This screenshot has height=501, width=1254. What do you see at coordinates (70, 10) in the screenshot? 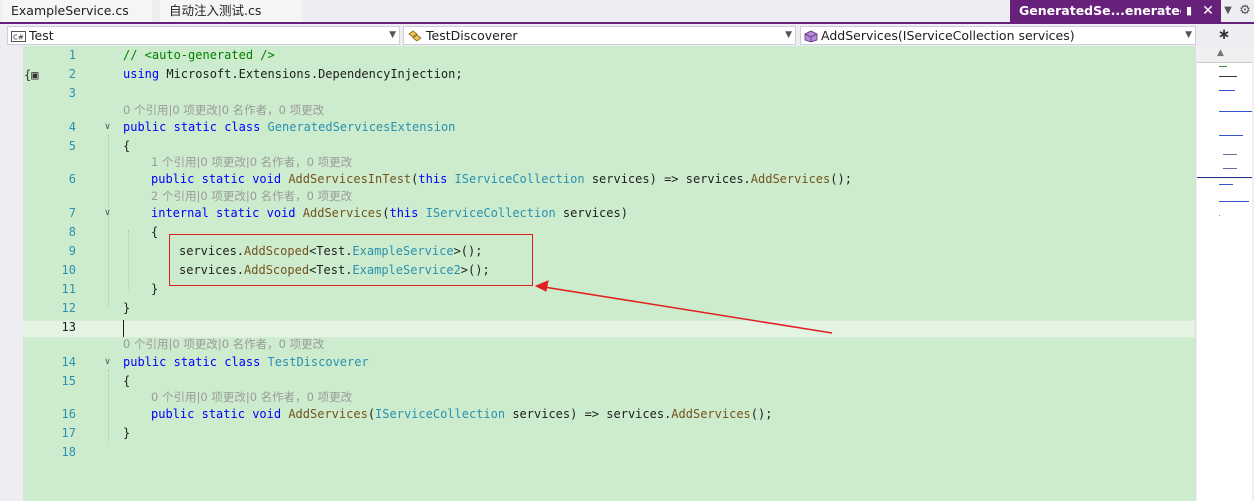
I see `tab-label: ExampleService.cs` at bounding box center [70, 10].